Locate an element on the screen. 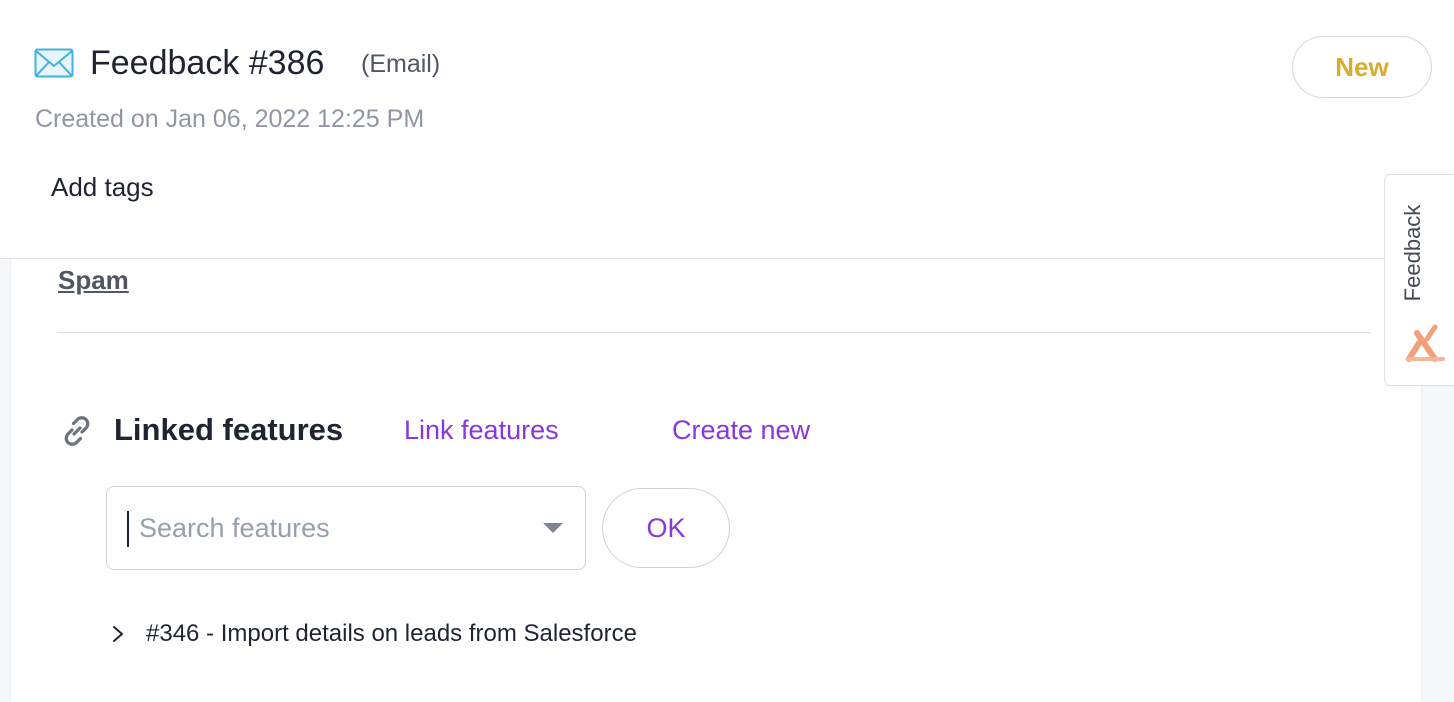 Image resolution: width=1454 pixels, height=702 pixels. search-features-dropdown is located at coordinates (346, 528).